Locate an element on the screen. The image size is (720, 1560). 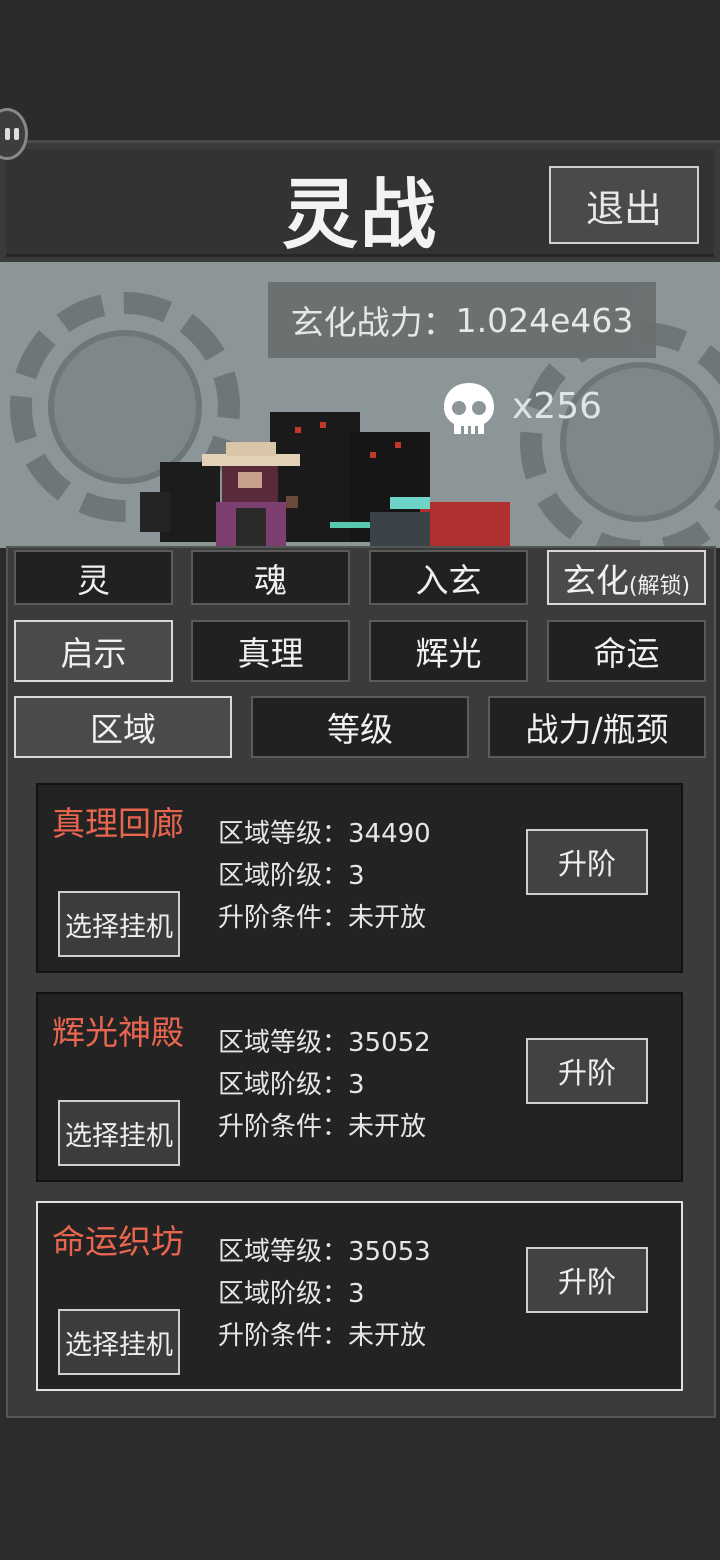
tab-label: 灵 is located at coordinates (93, 580).